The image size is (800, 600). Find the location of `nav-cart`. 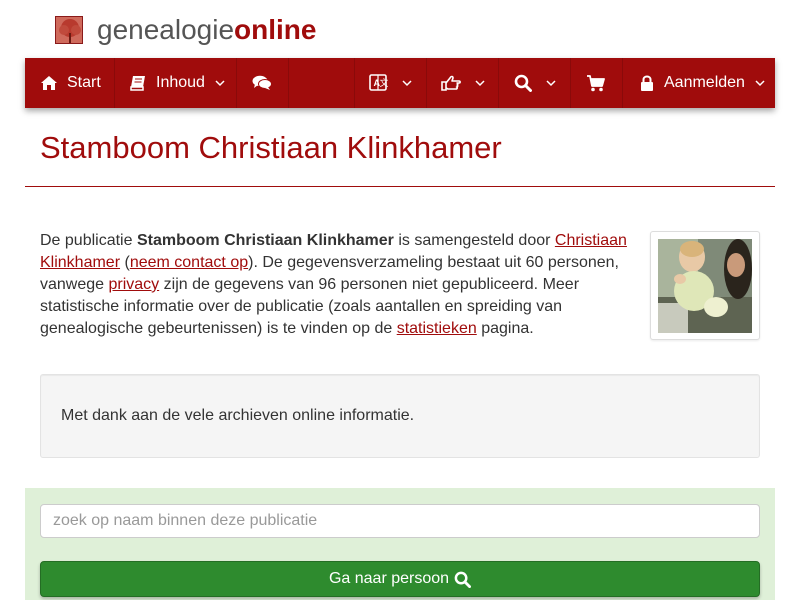

nav-cart is located at coordinates (595, 83).